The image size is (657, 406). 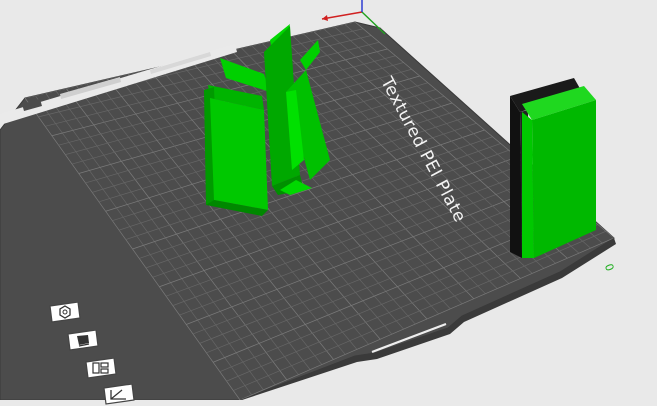 What do you see at coordinates (101, 369) in the screenshot?
I see `layout-icon` at bounding box center [101, 369].